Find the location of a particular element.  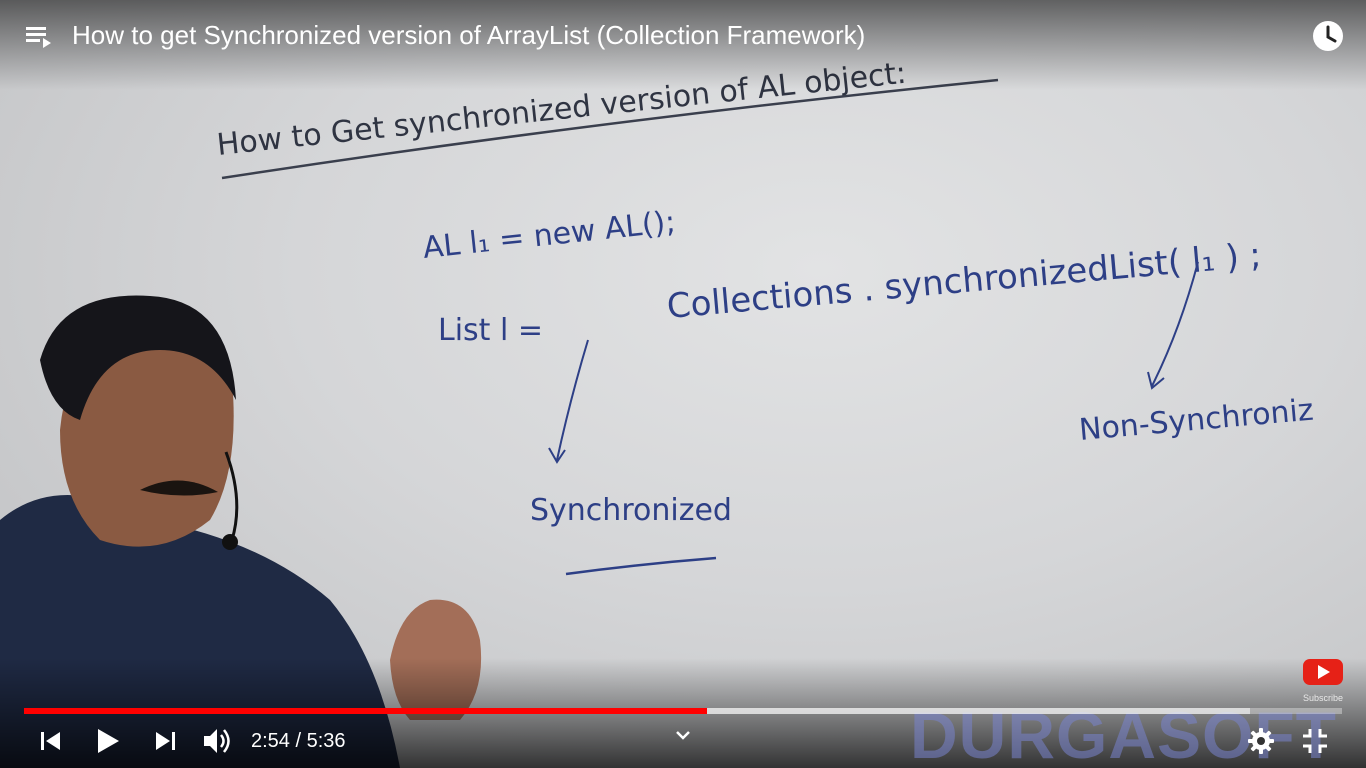

controls-bar: 2:54 / 5:36 is located at coordinates (683, 742).